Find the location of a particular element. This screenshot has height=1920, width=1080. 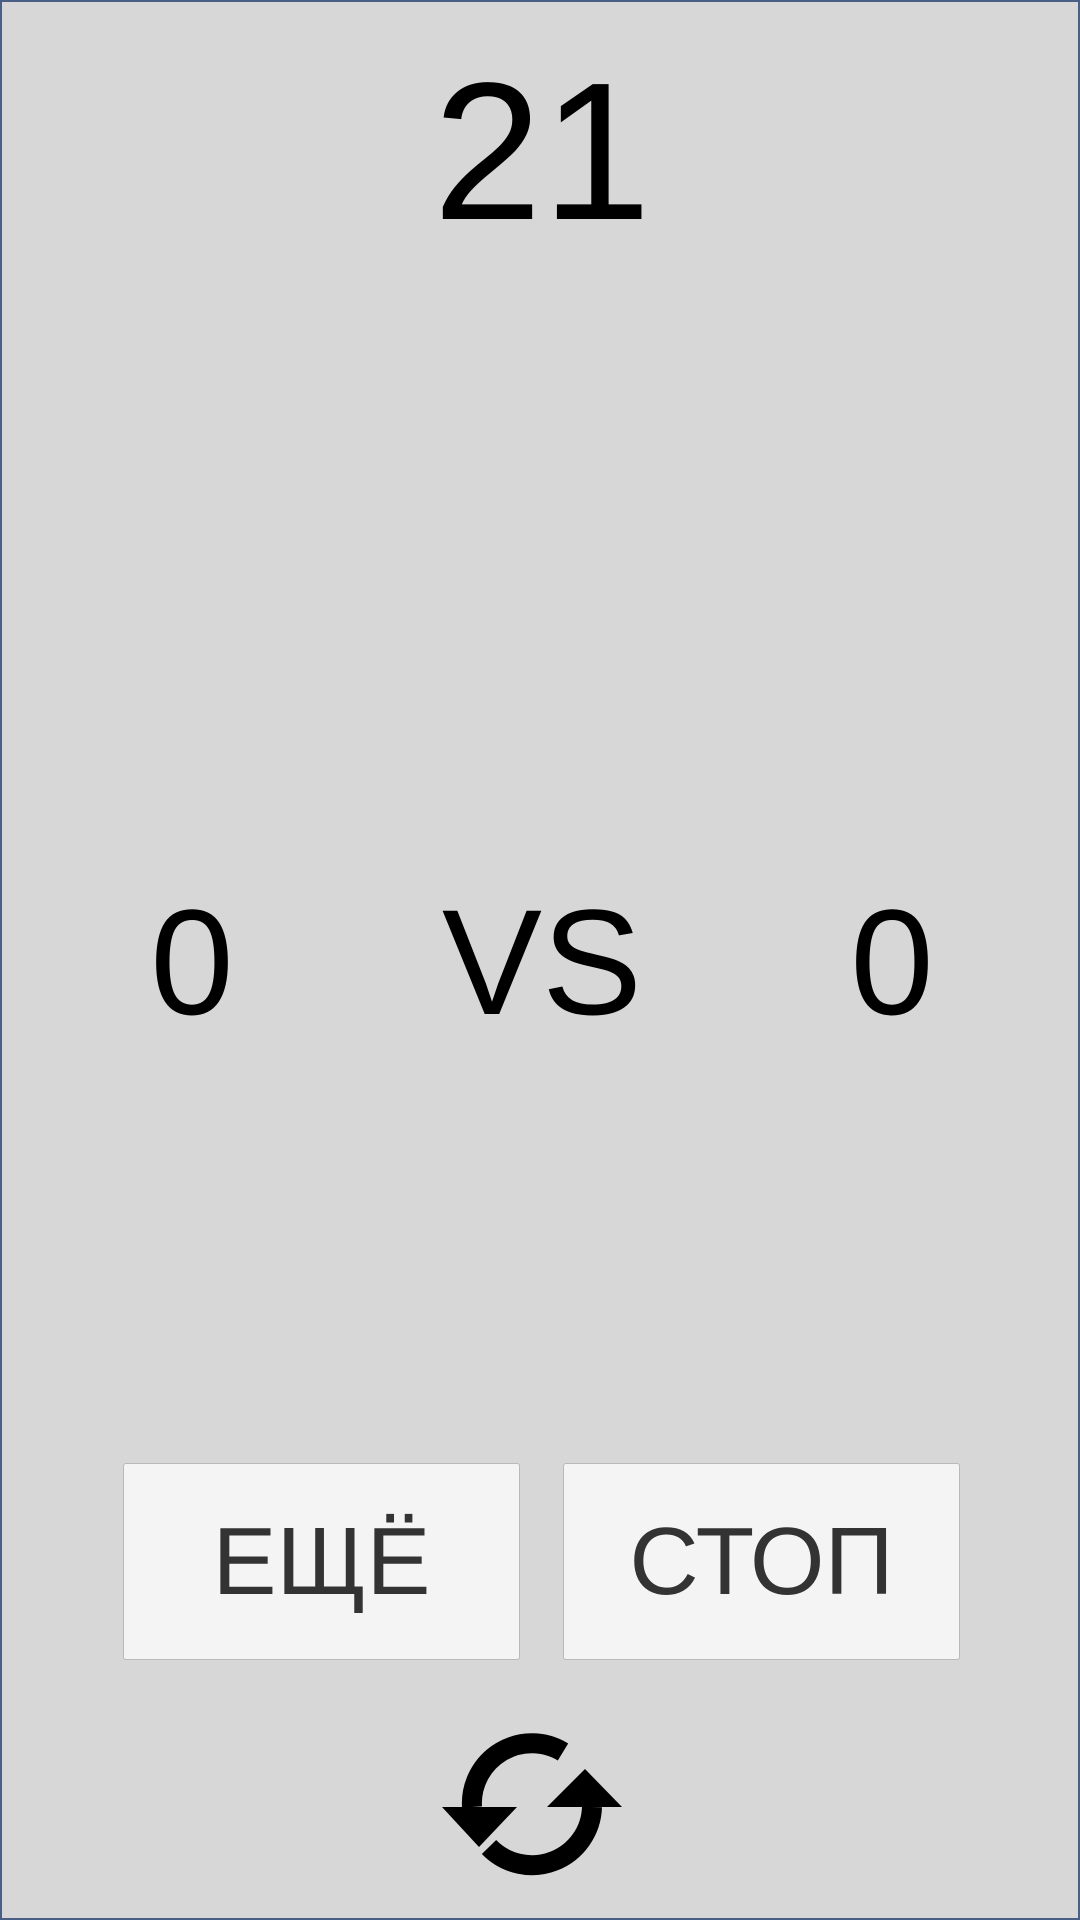

stop-button: СТОП is located at coordinates (761, 1561).